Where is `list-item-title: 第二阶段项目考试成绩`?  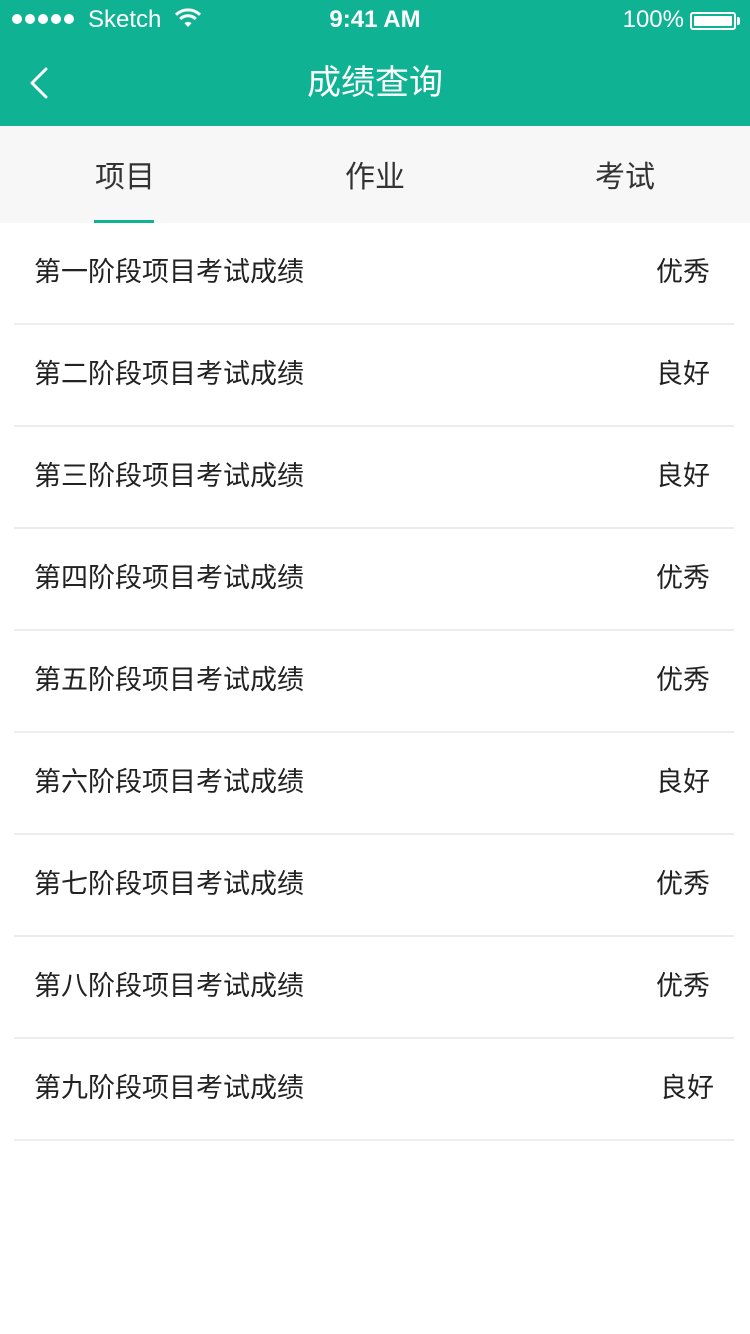
list-item-title: 第二阶段项目考试成绩 is located at coordinates (169, 374).